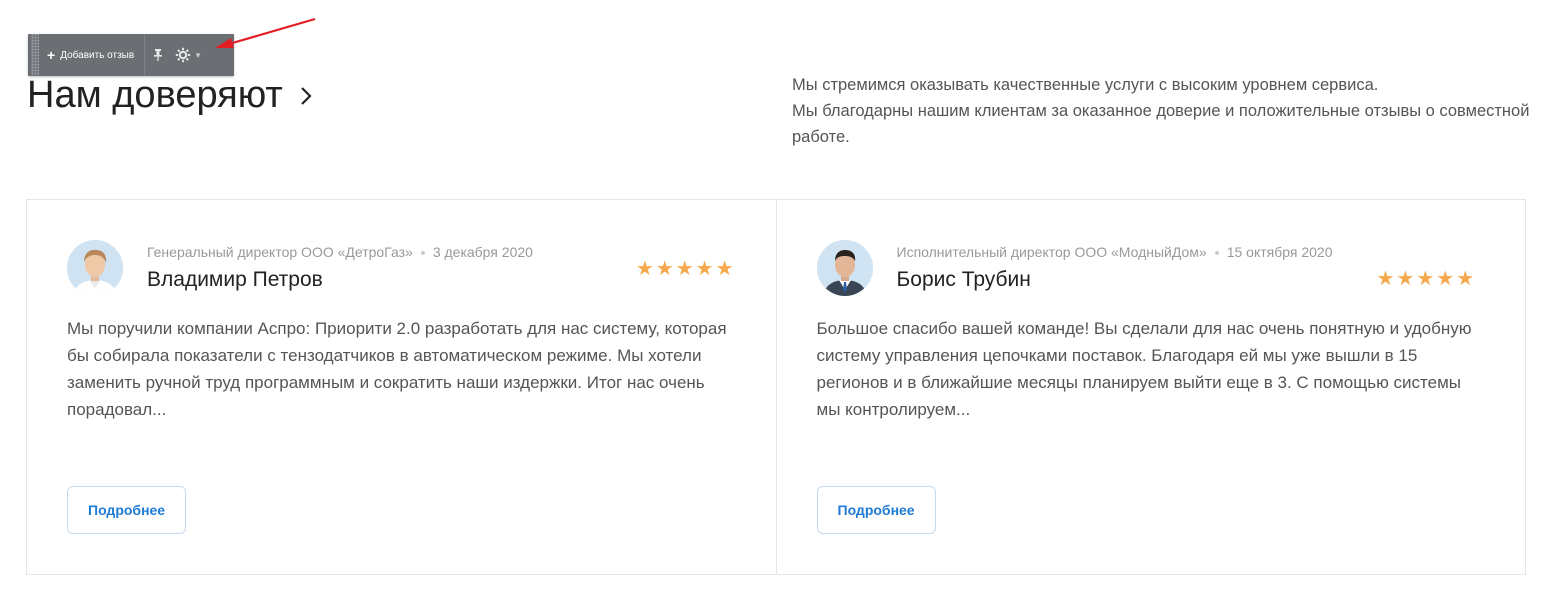 The height and width of the screenshot is (613, 1552). What do you see at coordinates (155, 95) in the screenshot?
I see `section-title: Нам доверяют` at bounding box center [155, 95].